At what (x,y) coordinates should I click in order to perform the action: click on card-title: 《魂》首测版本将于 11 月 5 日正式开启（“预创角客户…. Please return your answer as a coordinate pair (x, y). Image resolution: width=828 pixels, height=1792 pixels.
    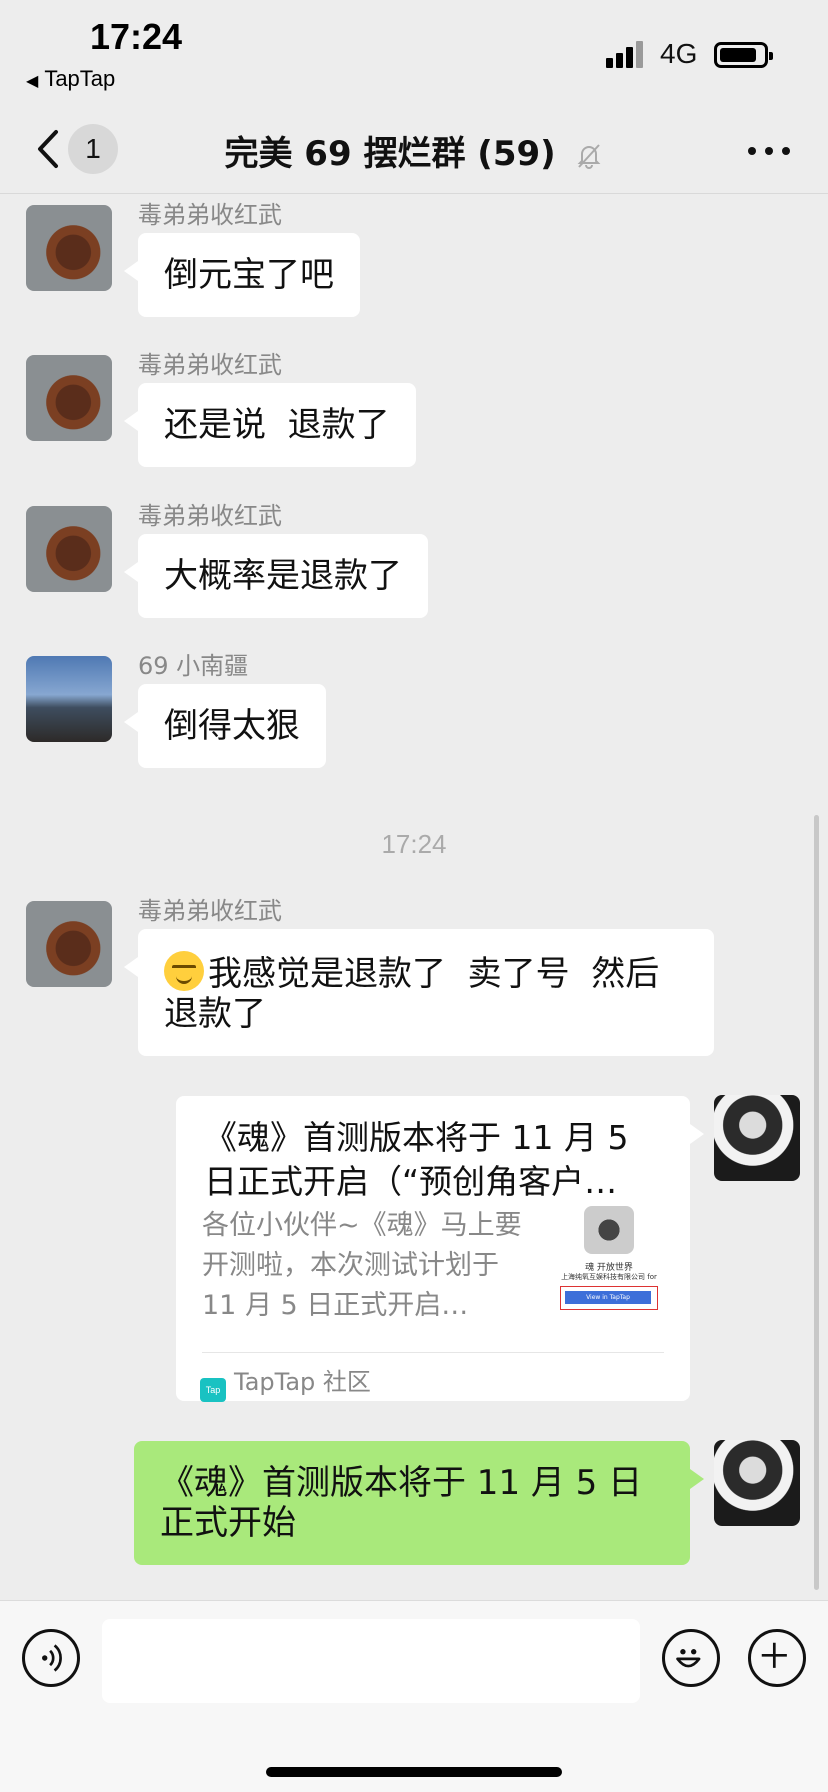
    Looking at the image, I should click on (416, 1159).